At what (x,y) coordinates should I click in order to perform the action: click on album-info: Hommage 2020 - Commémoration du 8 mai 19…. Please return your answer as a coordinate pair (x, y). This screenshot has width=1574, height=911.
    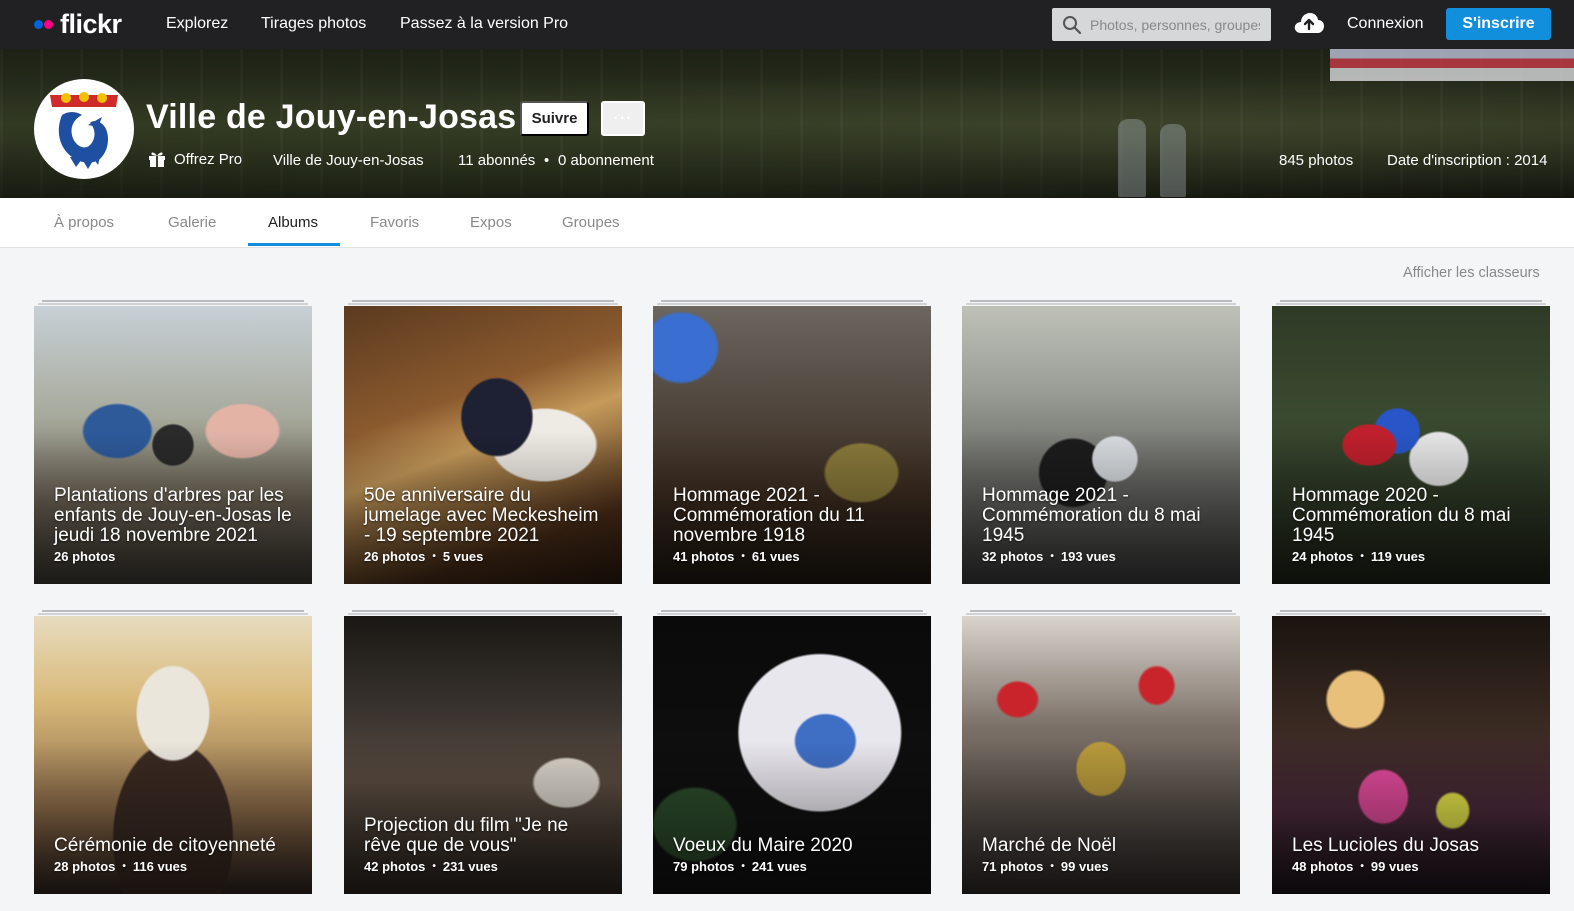
    Looking at the image, I should click on (1414, 525).